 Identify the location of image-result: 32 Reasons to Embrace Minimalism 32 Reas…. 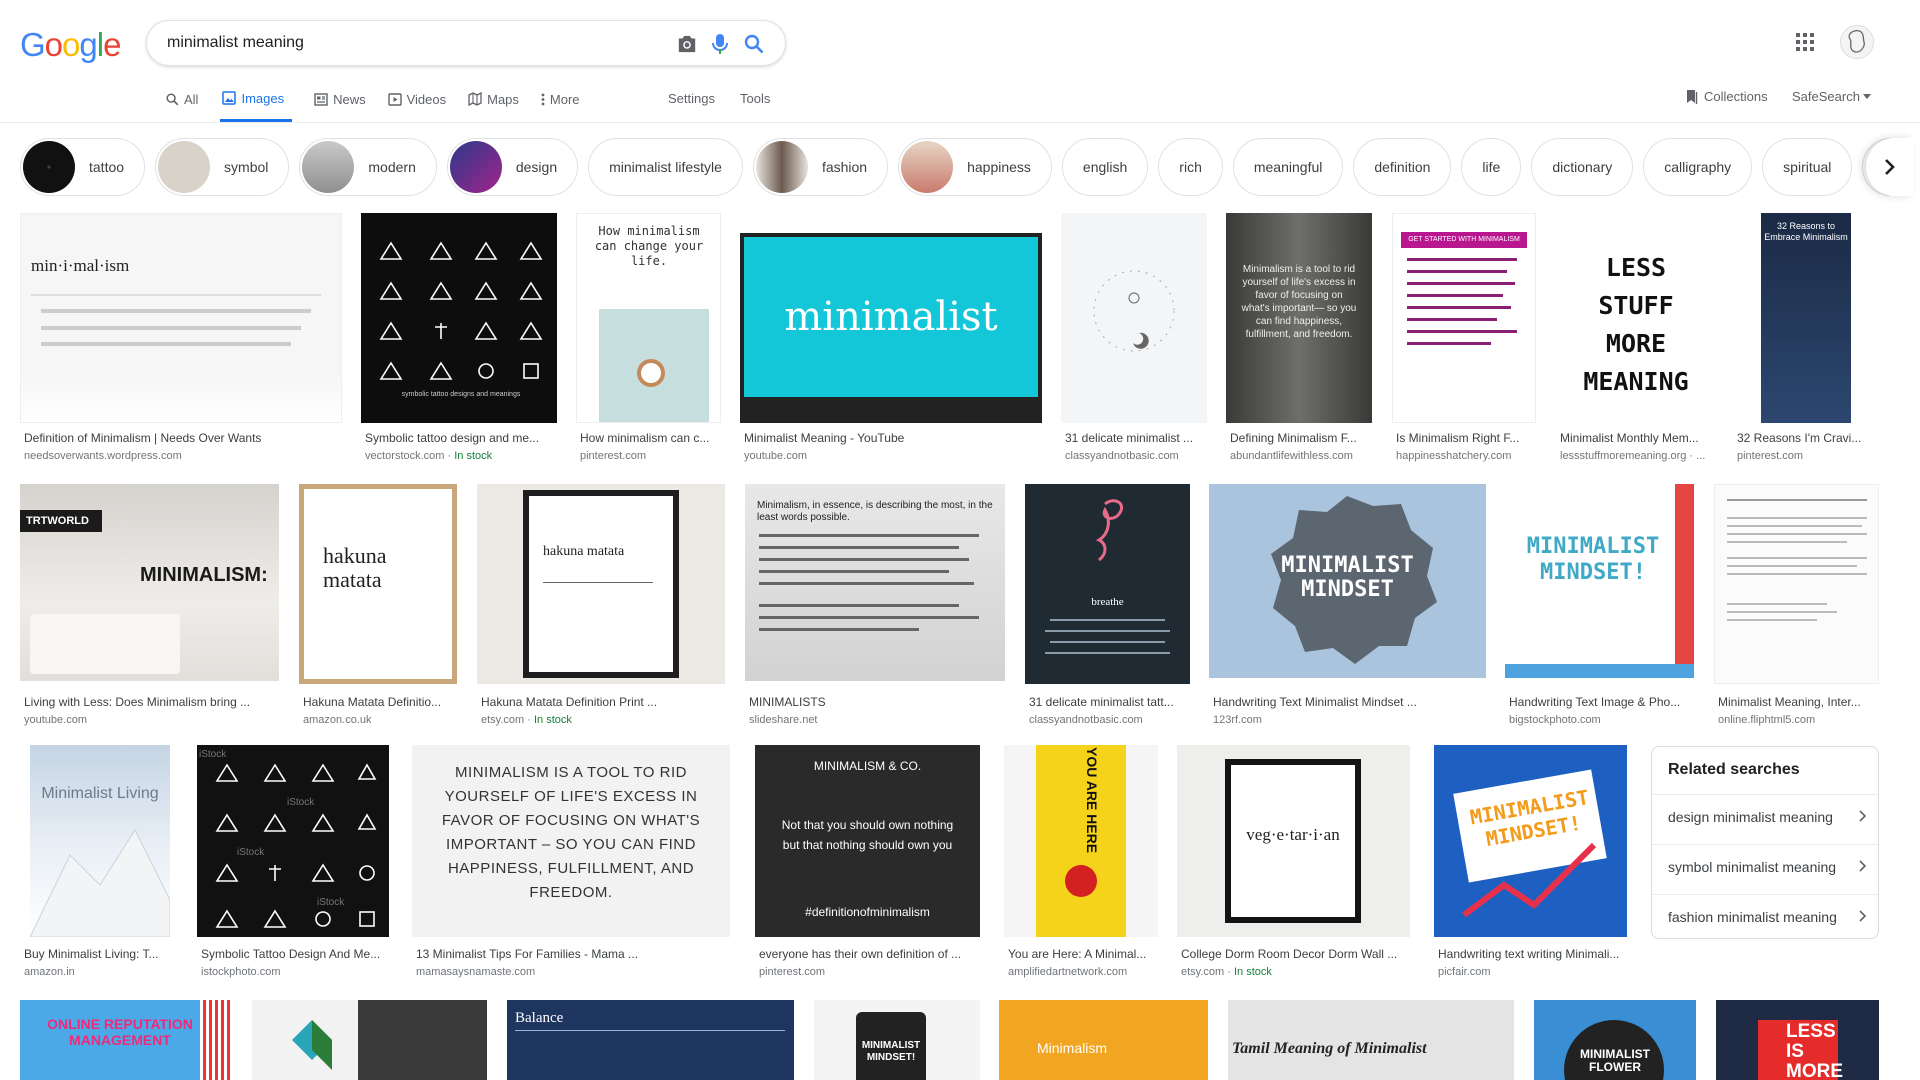
(1806, 341).